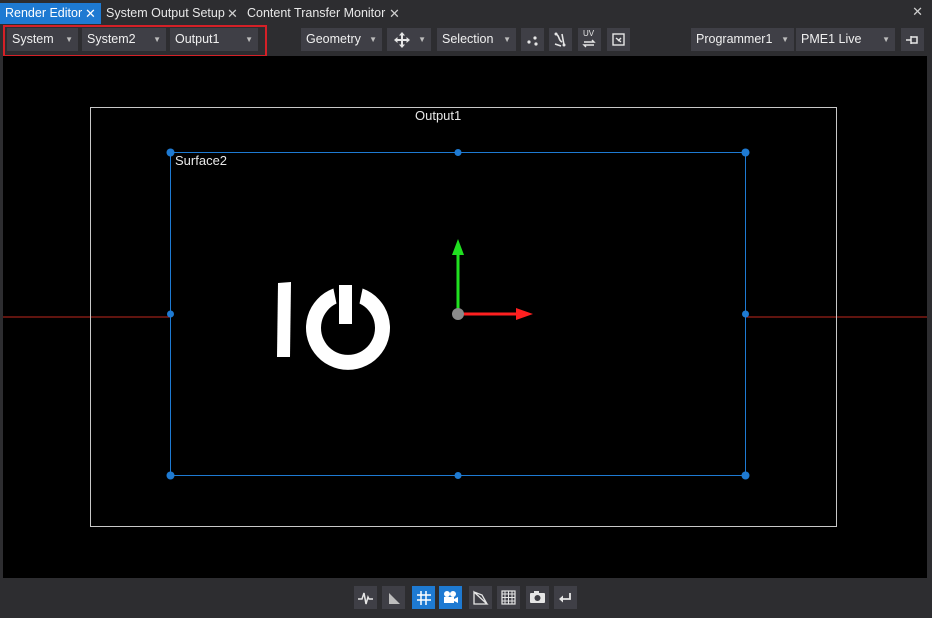  I want to click on vertex-points-icon, so click(532, 41).